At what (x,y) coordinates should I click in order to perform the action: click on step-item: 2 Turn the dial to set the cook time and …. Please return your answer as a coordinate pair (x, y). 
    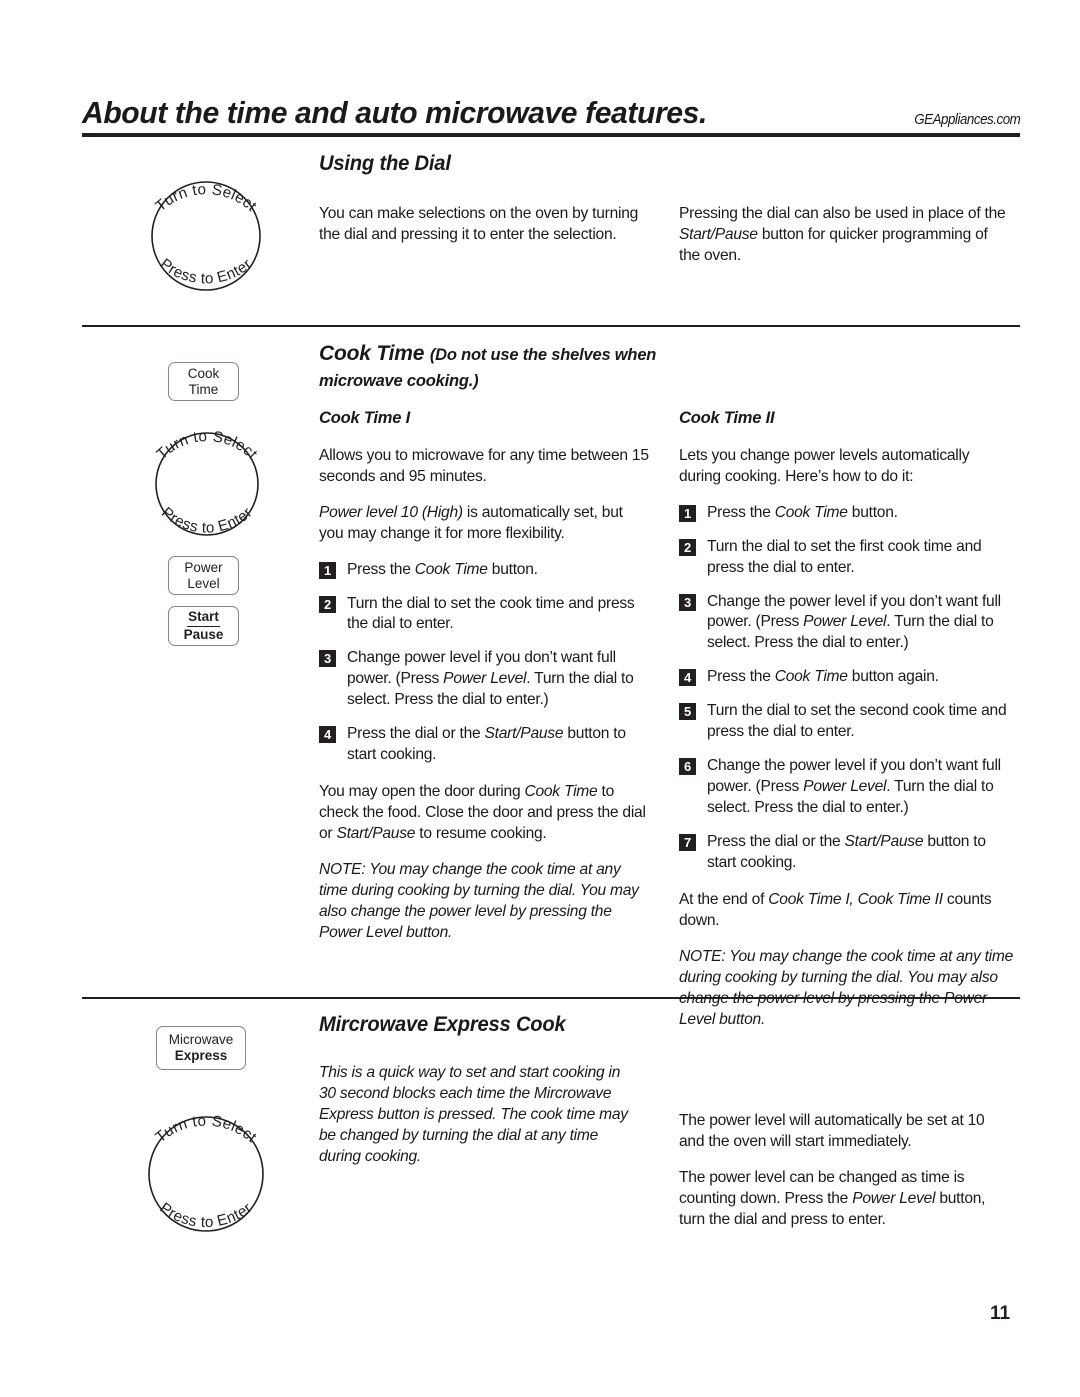
    Looking at the image, I should click on (484, 615).